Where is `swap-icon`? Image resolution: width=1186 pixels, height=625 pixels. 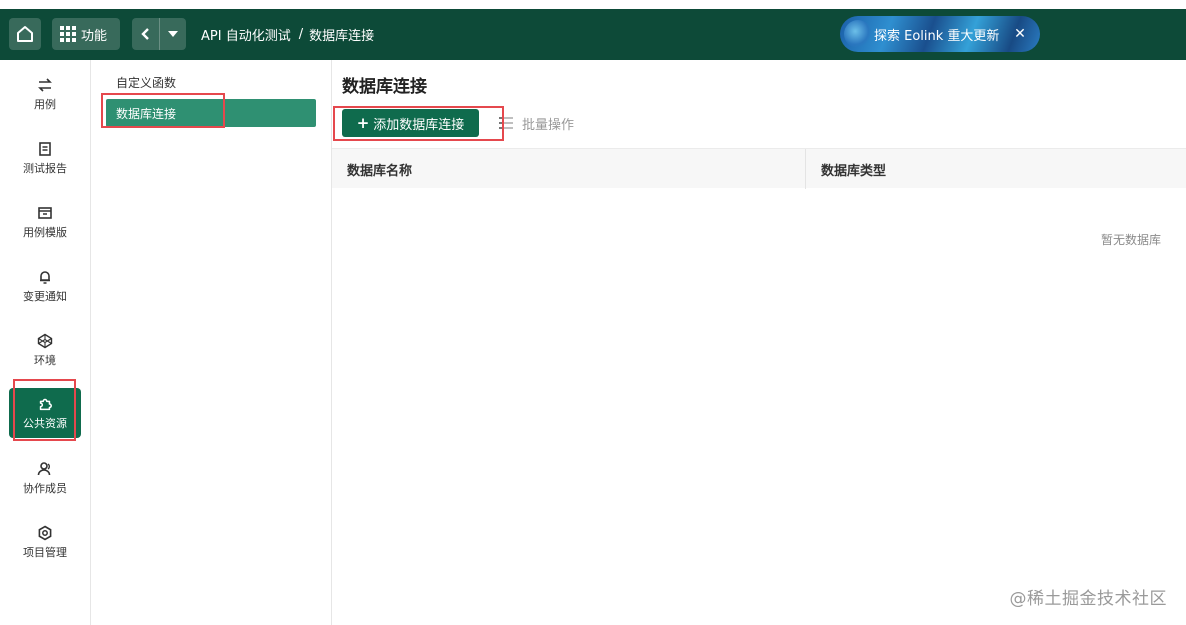 swap-icon is located at coordinates (45, 85).